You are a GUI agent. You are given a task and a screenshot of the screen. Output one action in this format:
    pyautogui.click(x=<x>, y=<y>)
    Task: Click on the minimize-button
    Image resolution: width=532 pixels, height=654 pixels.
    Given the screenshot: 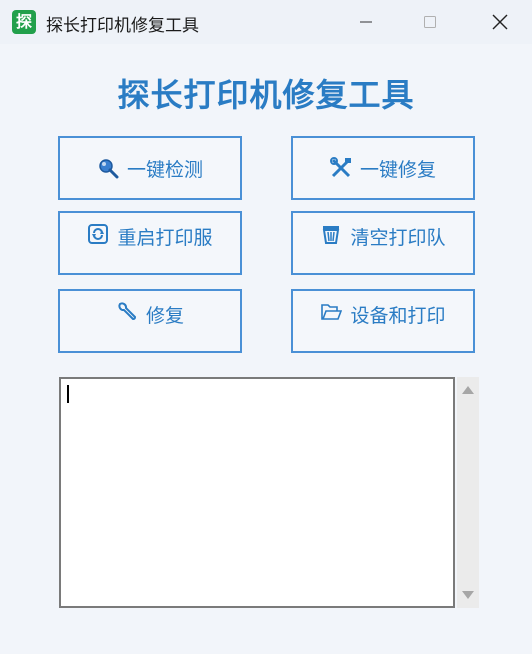 What is the action you would take?
    pyautogui.click(x=366, y=22)
    